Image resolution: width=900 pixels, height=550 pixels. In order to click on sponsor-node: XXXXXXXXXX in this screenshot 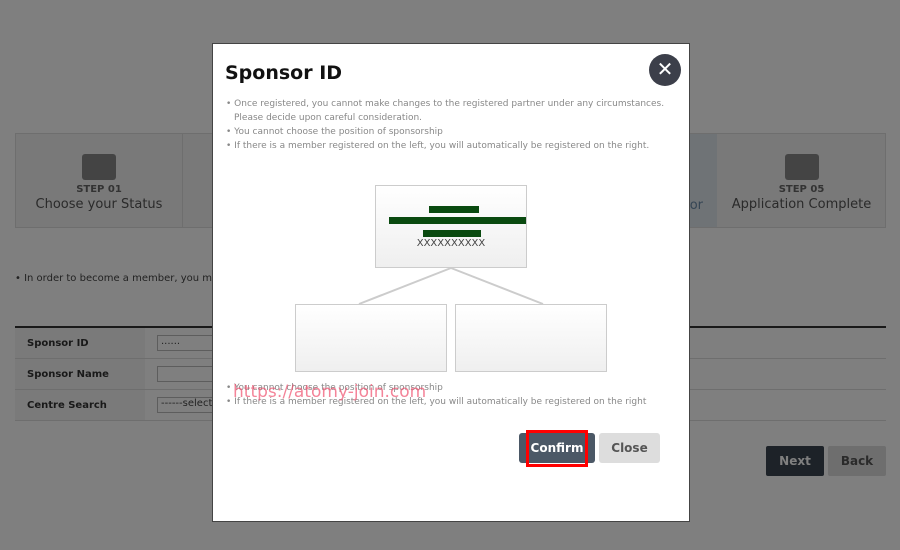, I will do `click(451, 226)`.